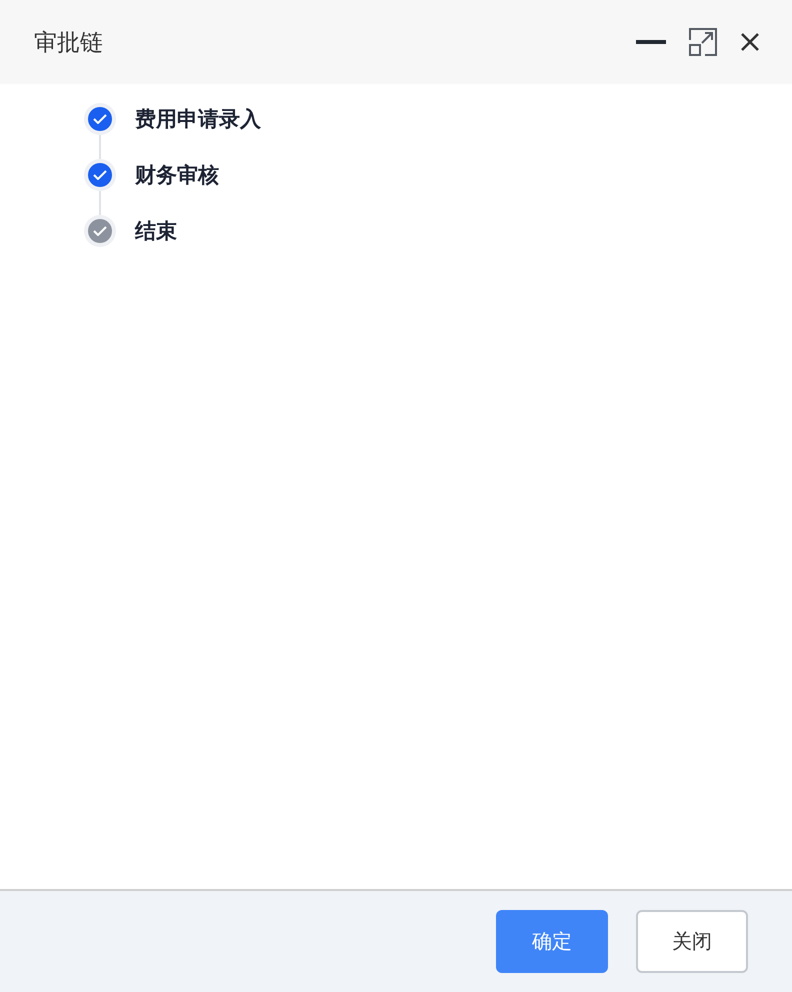 Image resolution: width=792 pixels, height=992 pixels. What do you see at coordinates (156, 231) in the screenshot?
I see `step-label: 结束` at bounding box center [156, 231].